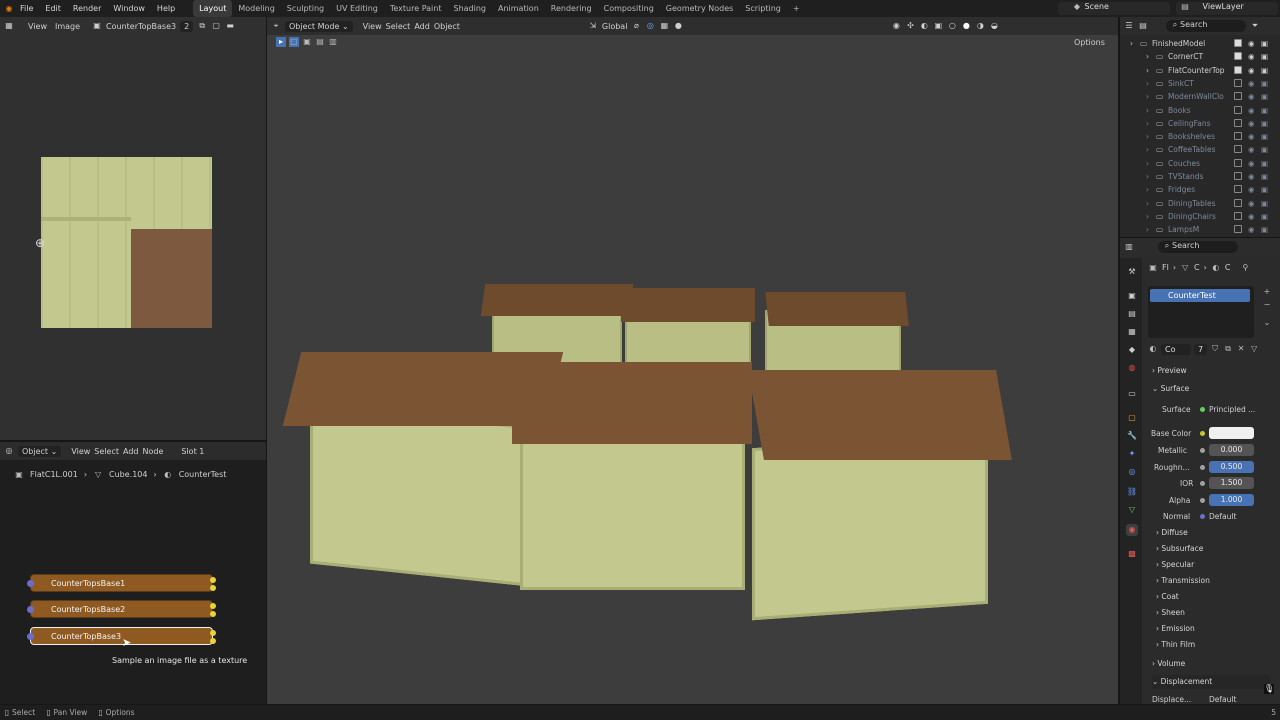 The height and width of the screenshot is (720, 1280). I want to click on world-tab-icon: ◍, so click(1132, 368).